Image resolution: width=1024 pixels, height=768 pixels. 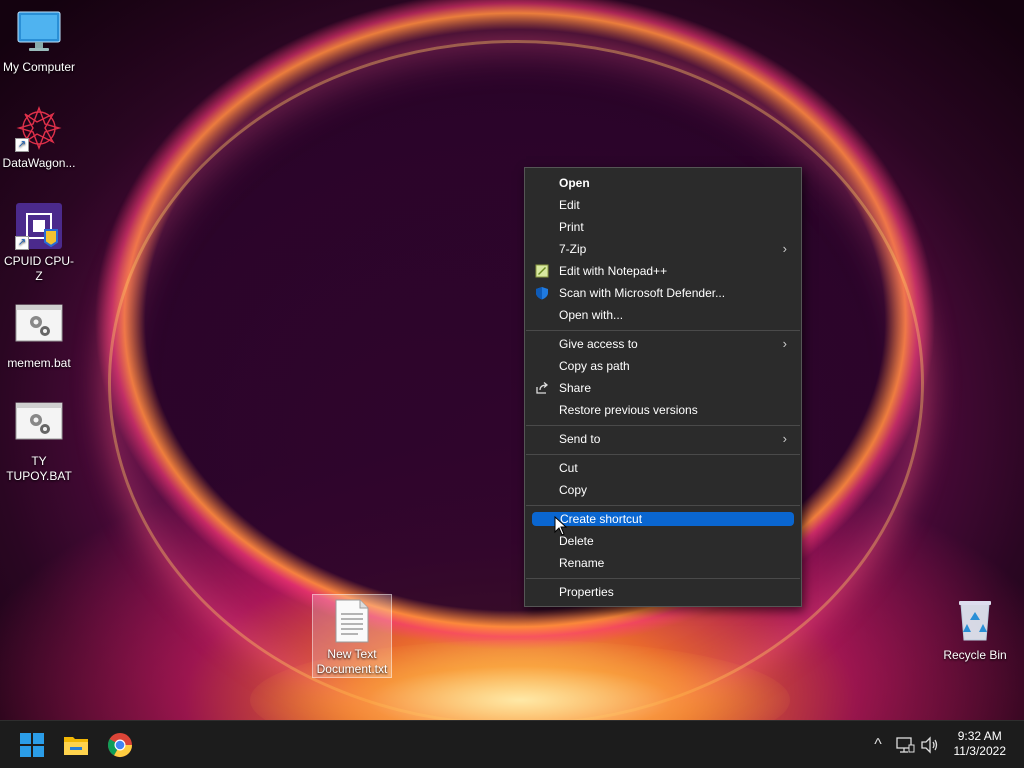 I want to click on menu-item-share: Share, so click(x=662, y=388).